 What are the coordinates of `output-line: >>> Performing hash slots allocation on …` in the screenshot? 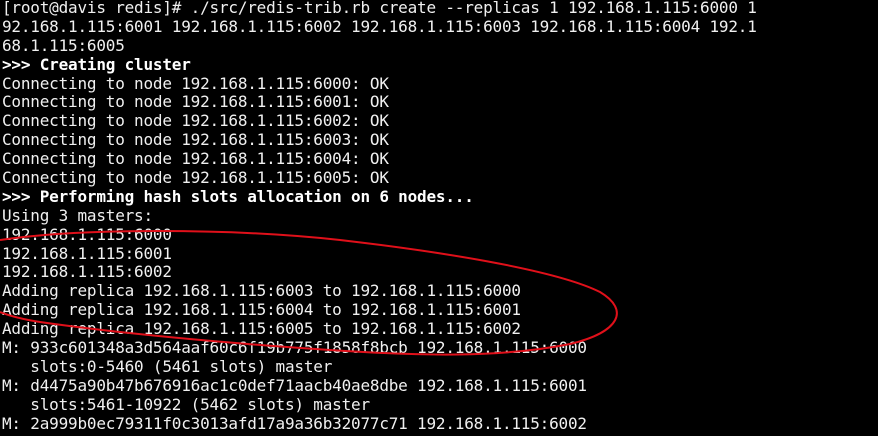 It's located at (238, 196).